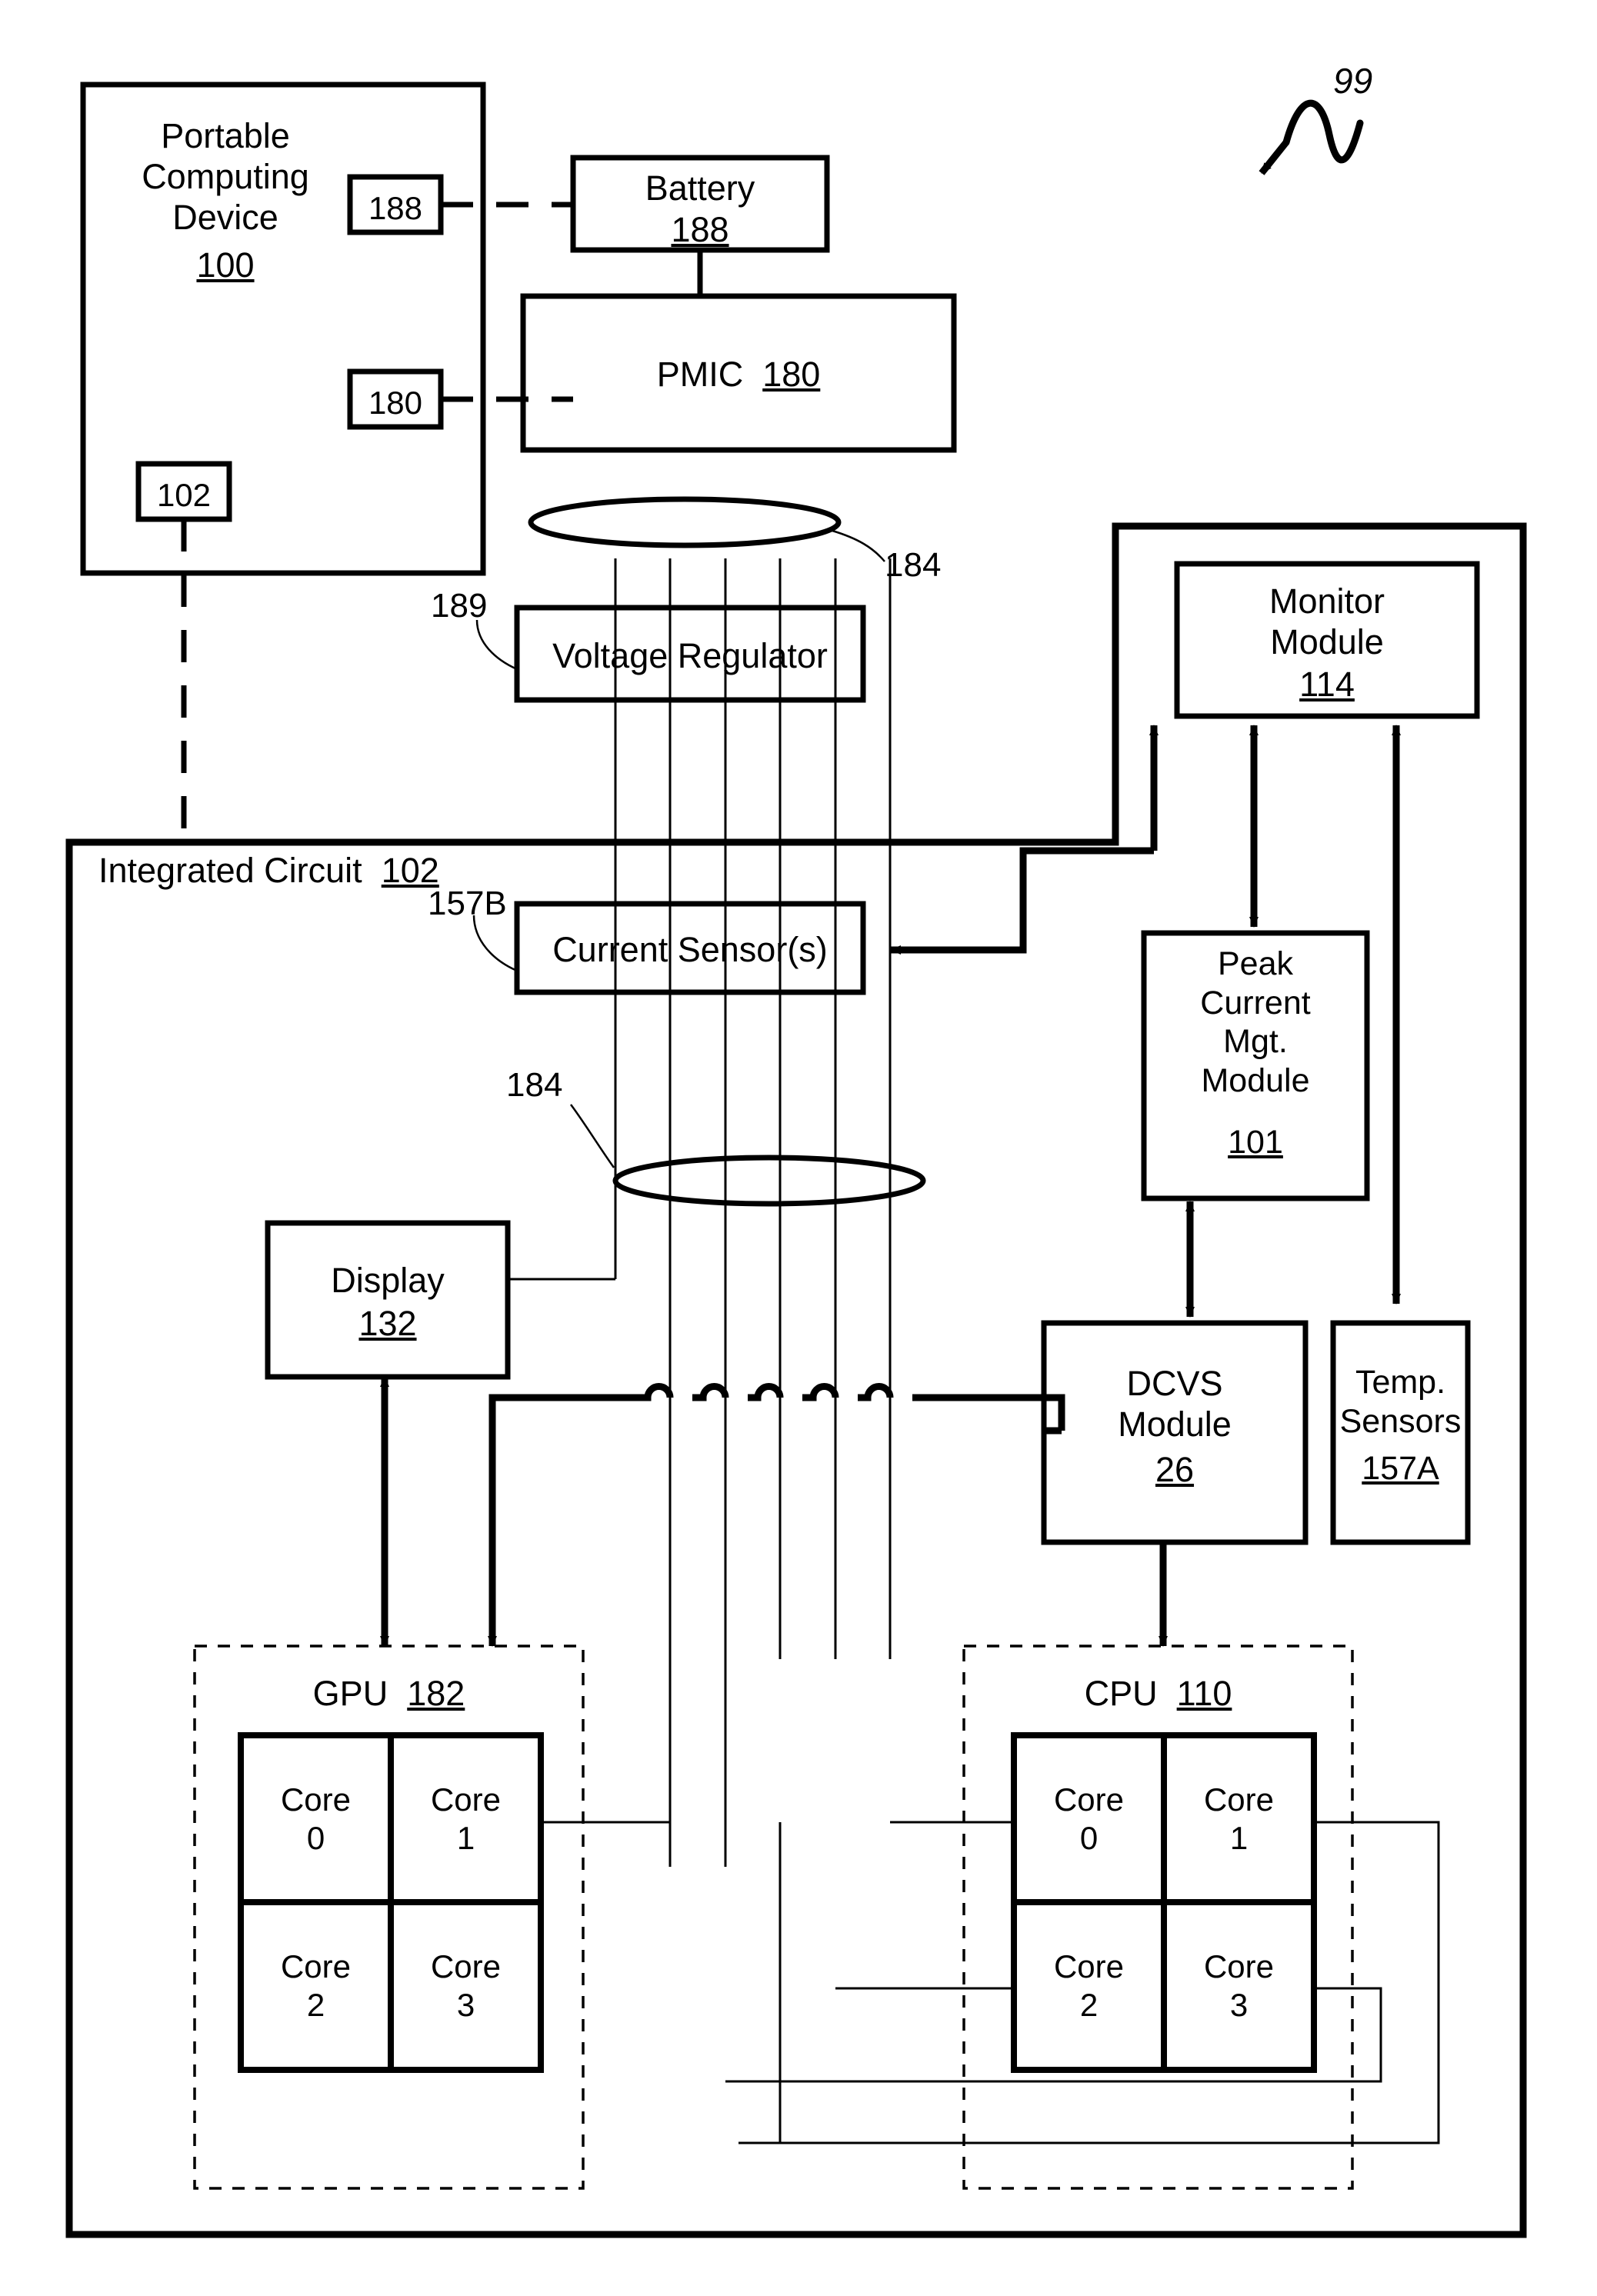  I want to click on pmic-title: PMIC, so click(700, 375).